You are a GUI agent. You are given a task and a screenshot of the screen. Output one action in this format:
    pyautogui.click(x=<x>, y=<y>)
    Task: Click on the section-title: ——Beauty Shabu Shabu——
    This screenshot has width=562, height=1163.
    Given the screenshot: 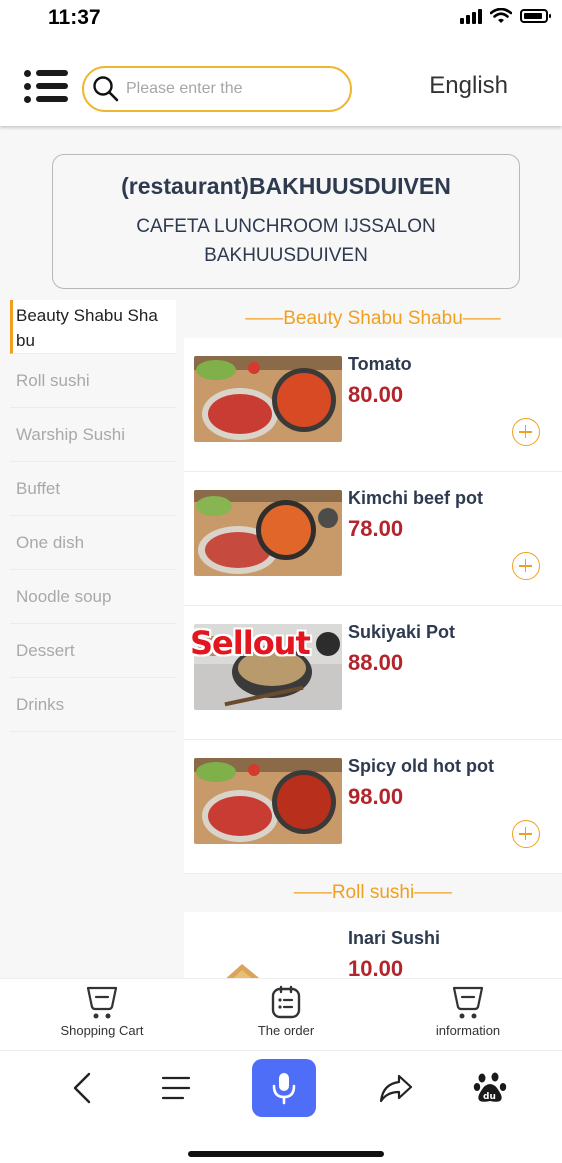 What is the action you would take?
    pyautogui.click(x=373, y=318)
    